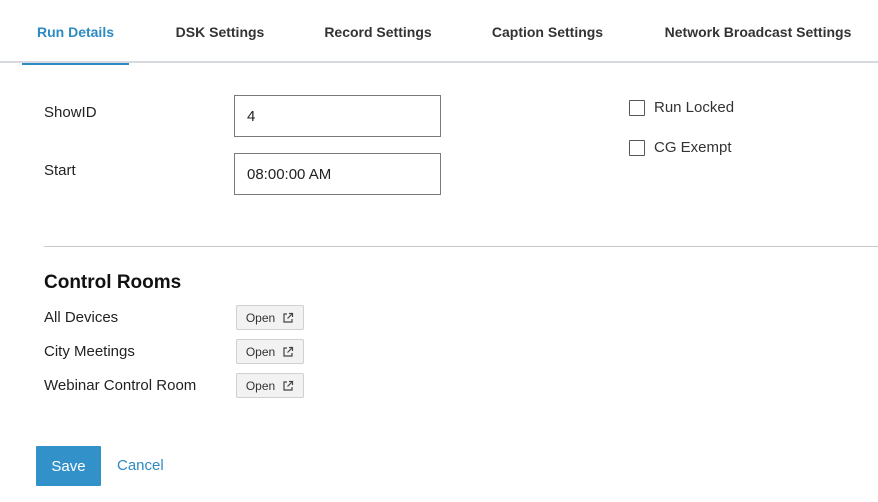 The image size is (878, 502). I want to click on section-divider, so click(461, 246).